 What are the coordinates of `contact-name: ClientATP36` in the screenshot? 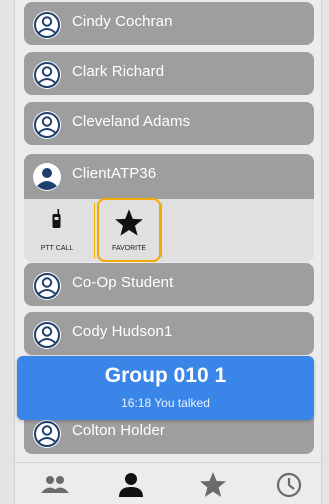 It's located at (114, 173).